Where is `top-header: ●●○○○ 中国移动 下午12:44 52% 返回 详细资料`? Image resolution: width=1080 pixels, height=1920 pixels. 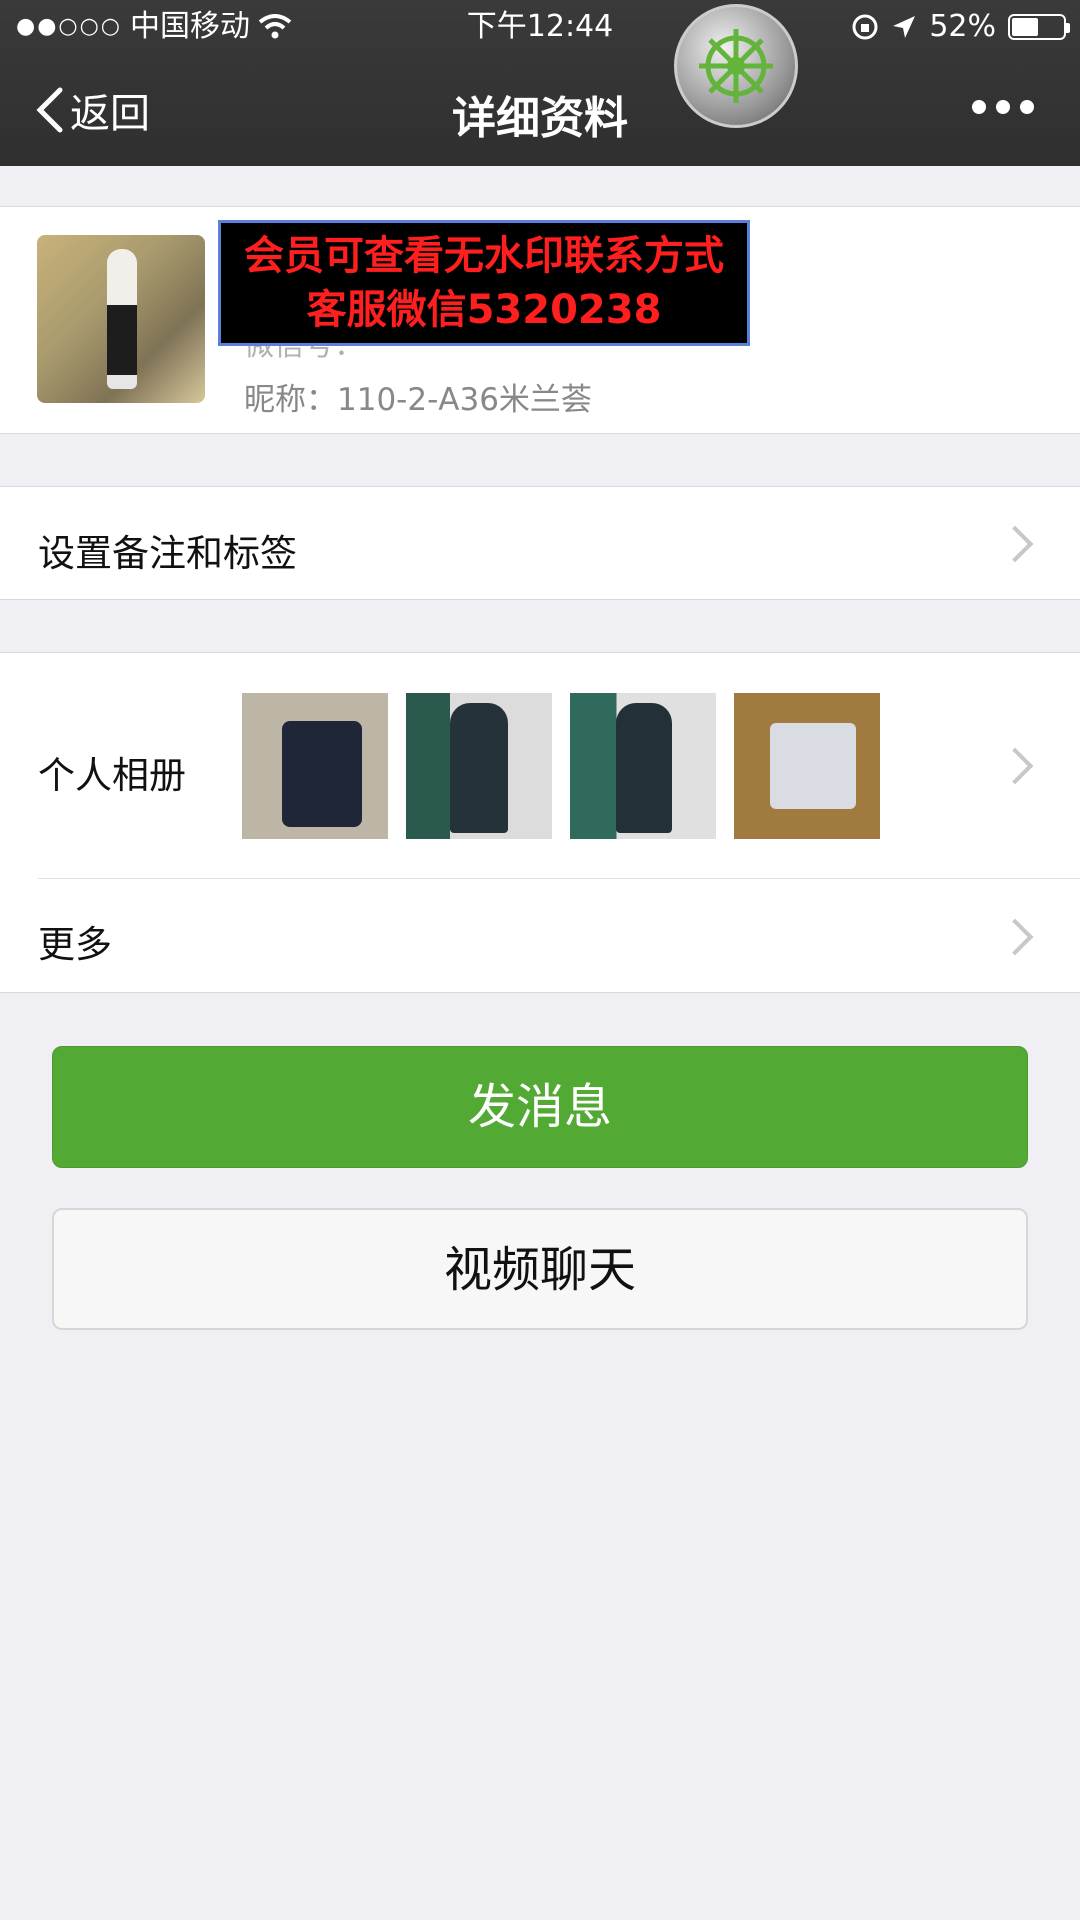
top-header: ●●○○○ 中国移动 下午12:44 52% 返回 详细资料 is located at coordinates (540, 83).